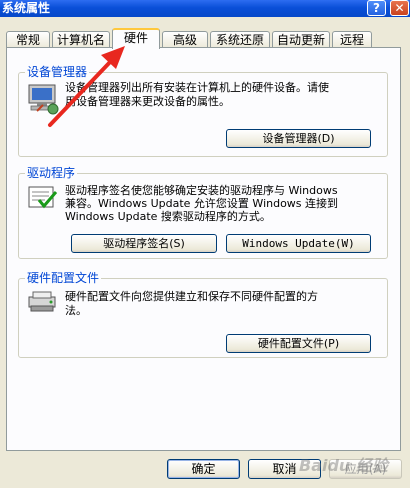  What do you see at coordinates (191, 296) in the screenshot?
I see `hardware-profiles-desc-line1: 硬件配置文件向您提供建立和保存不同硬件配置的方` at bounding box center [191, 296].